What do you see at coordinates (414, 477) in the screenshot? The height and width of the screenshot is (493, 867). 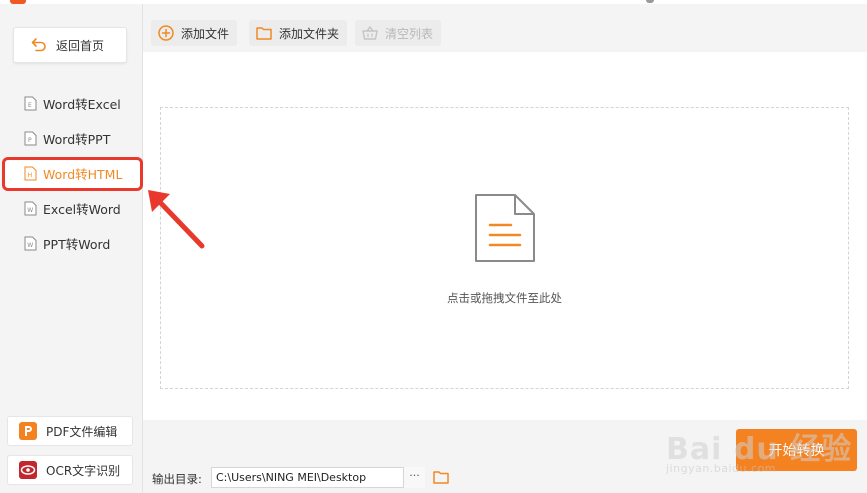 I see `browse-button: ···` at bounding box center [414, 477].